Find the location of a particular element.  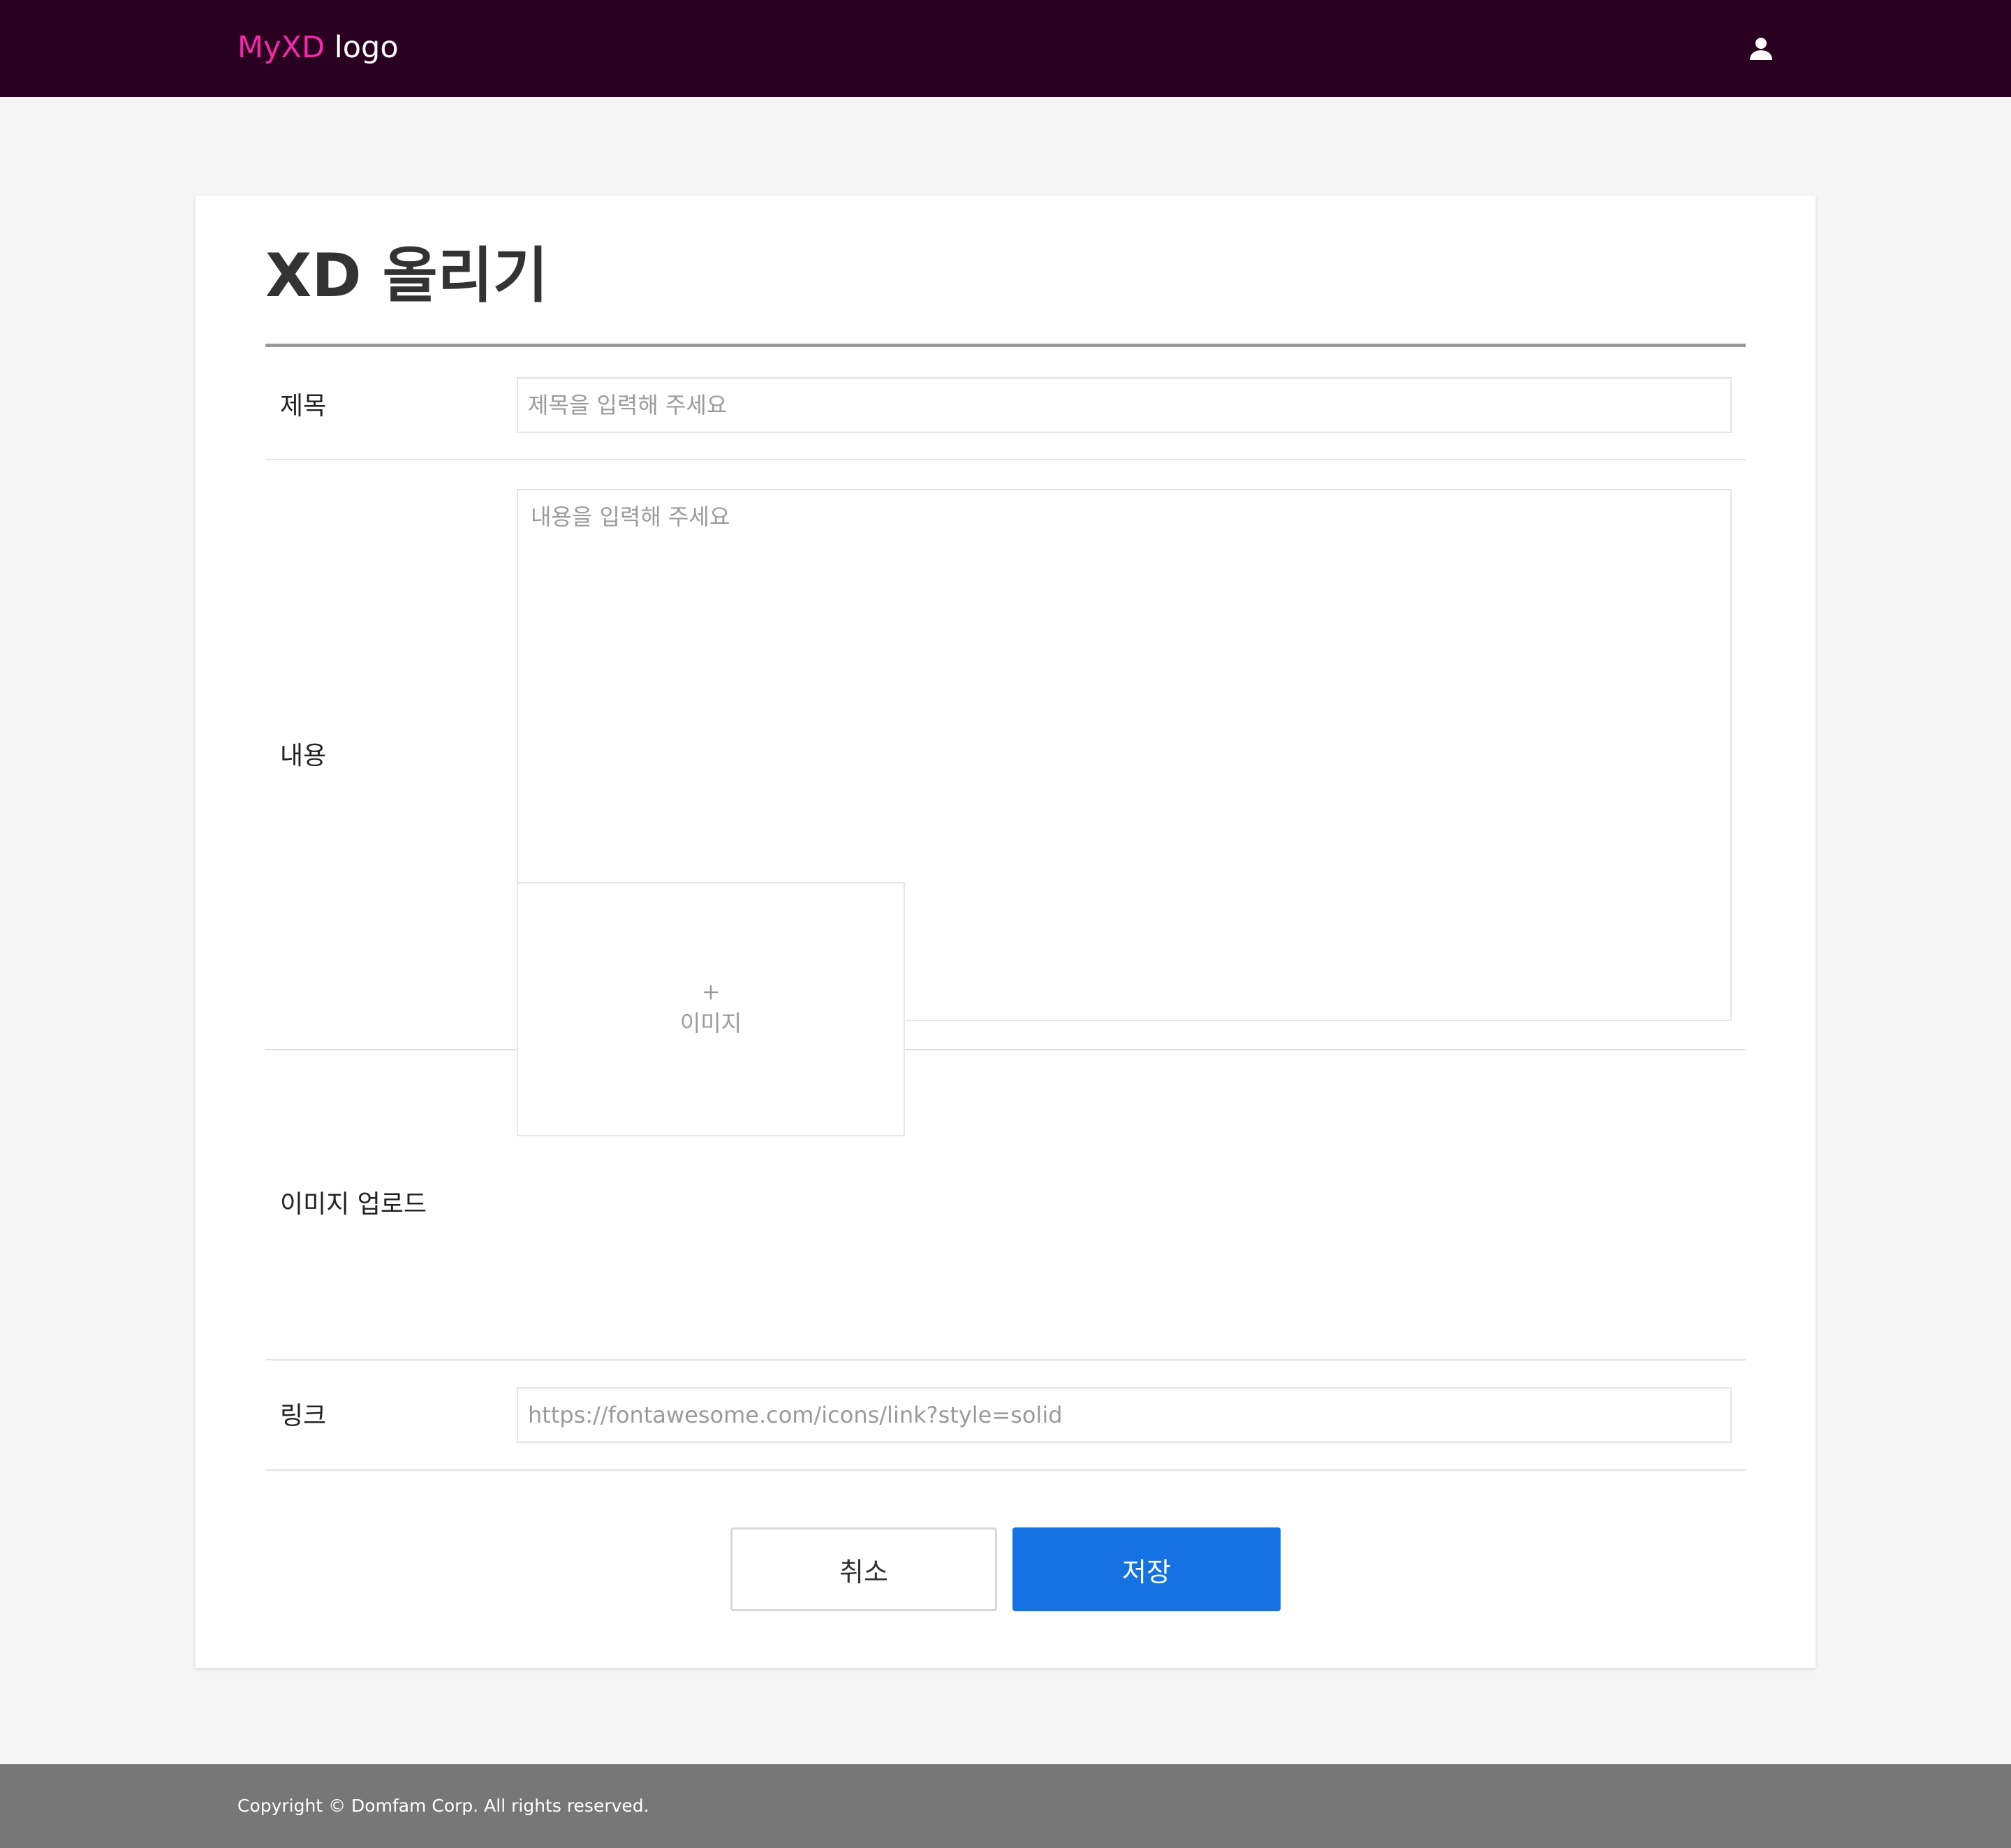

image-upload-text: 이미지 is located at coordinates (710, 1023).